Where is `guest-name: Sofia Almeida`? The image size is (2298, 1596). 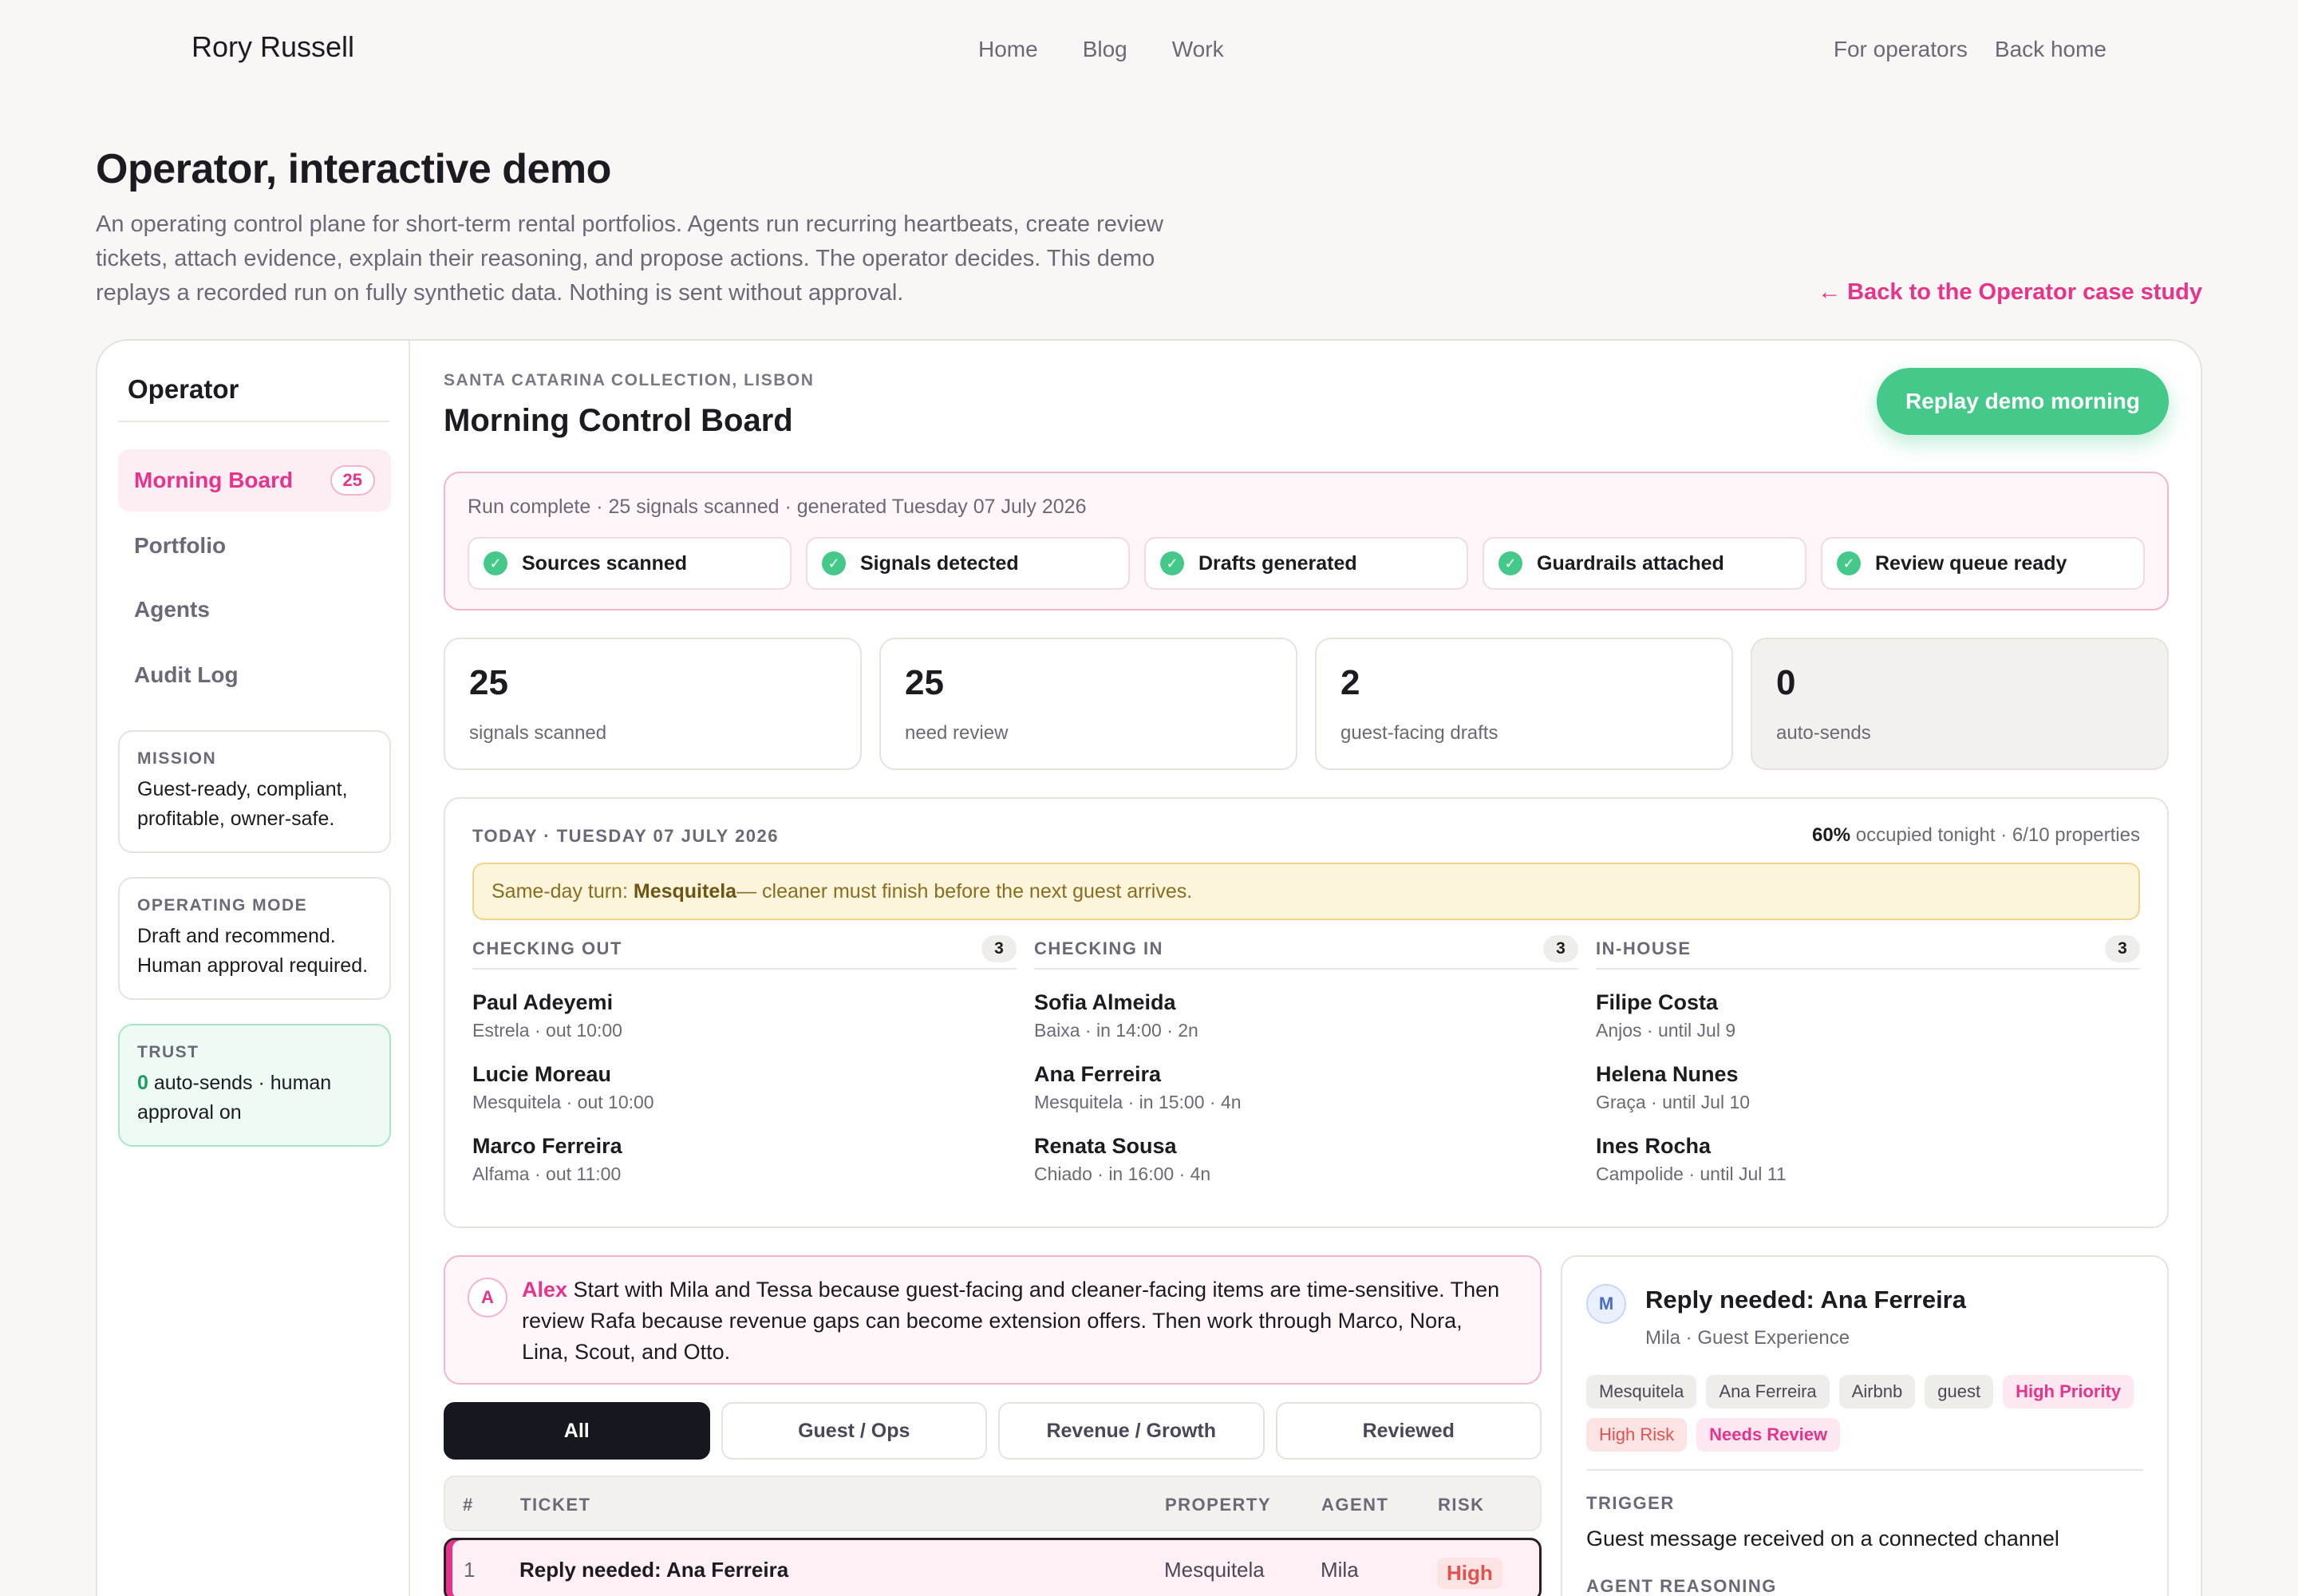
guest-name: Sofia Almeida is located at coordinates (1105, 1002).